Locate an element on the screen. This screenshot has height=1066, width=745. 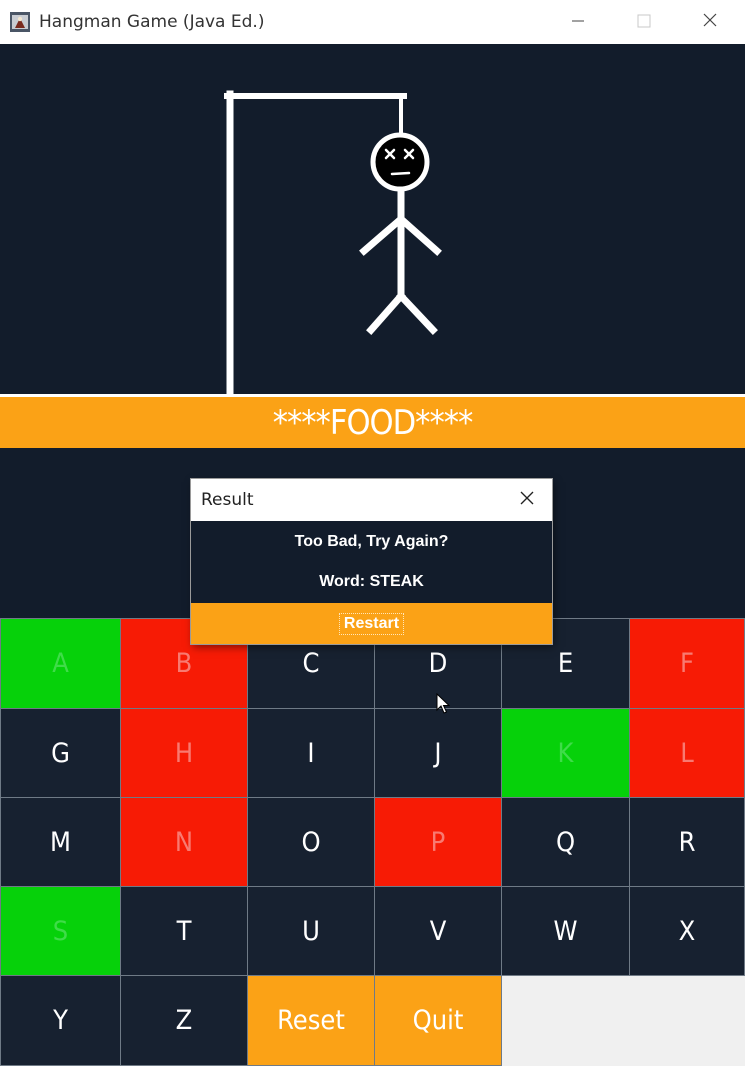
masked-word: ****FOOD**** is located at coordinates (373, 422).